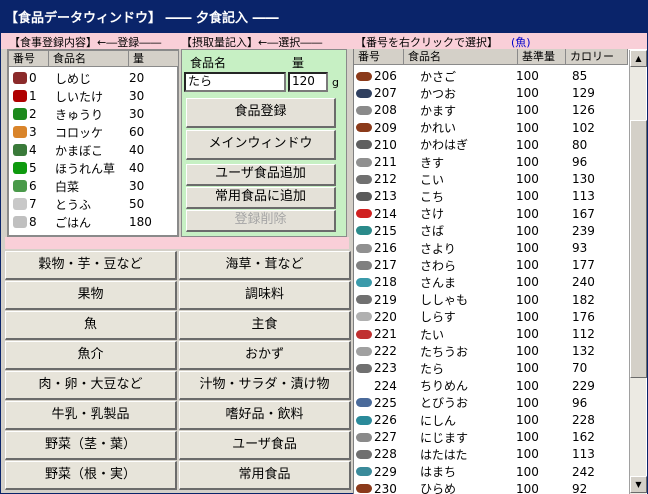  Describe the element at coordinates (489, 248) in the screenshot. I see `food-row: 216 さより 100 93` at that location.